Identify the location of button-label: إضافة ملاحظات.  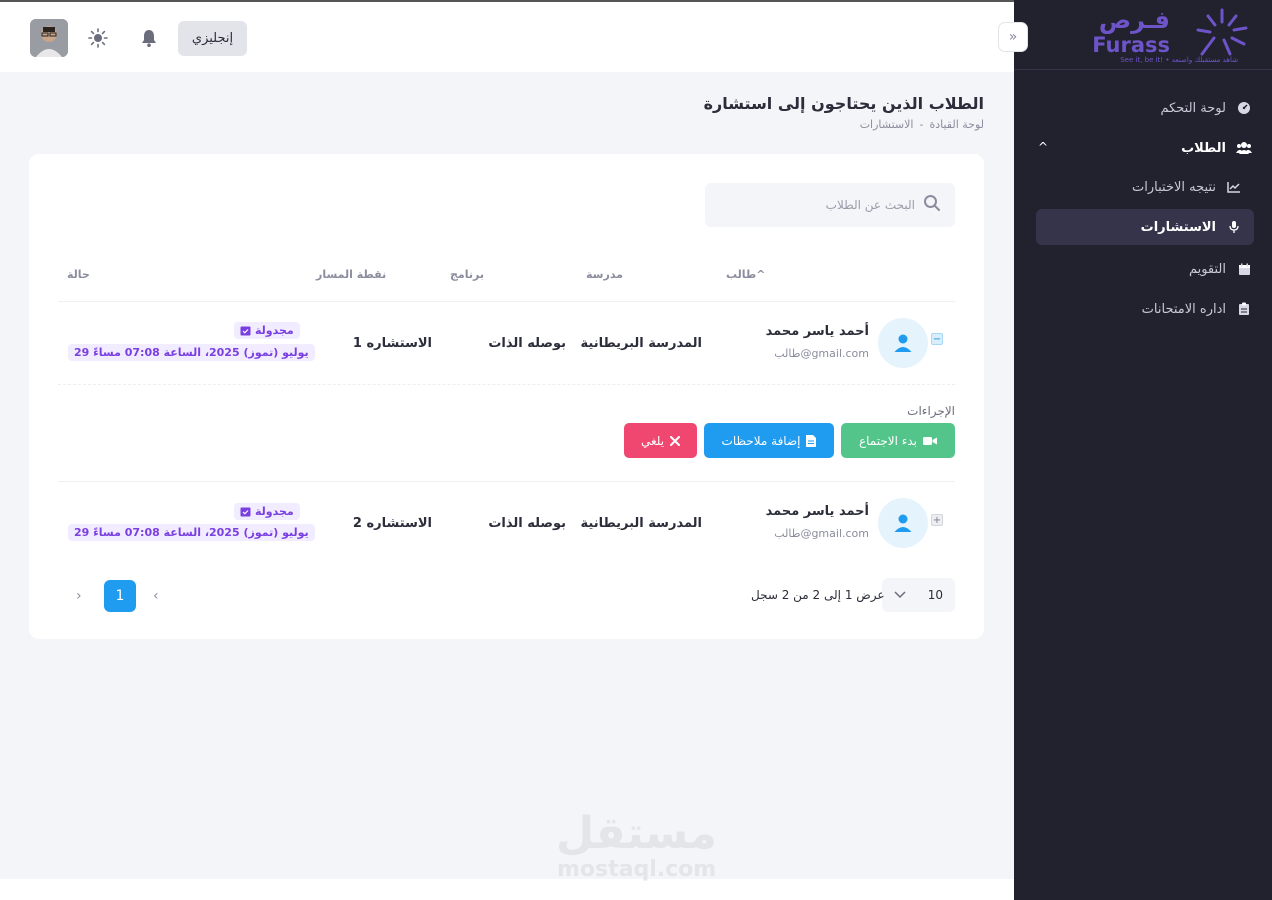
(761, 440).